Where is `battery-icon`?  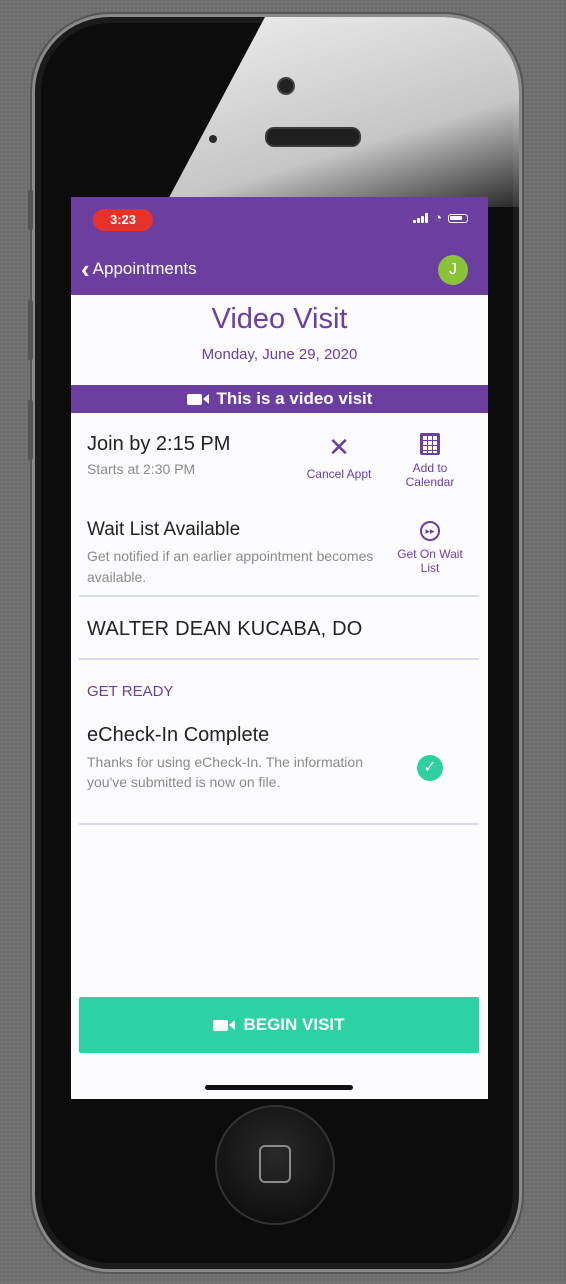 battery-icon is located at coordinates (458, 218).